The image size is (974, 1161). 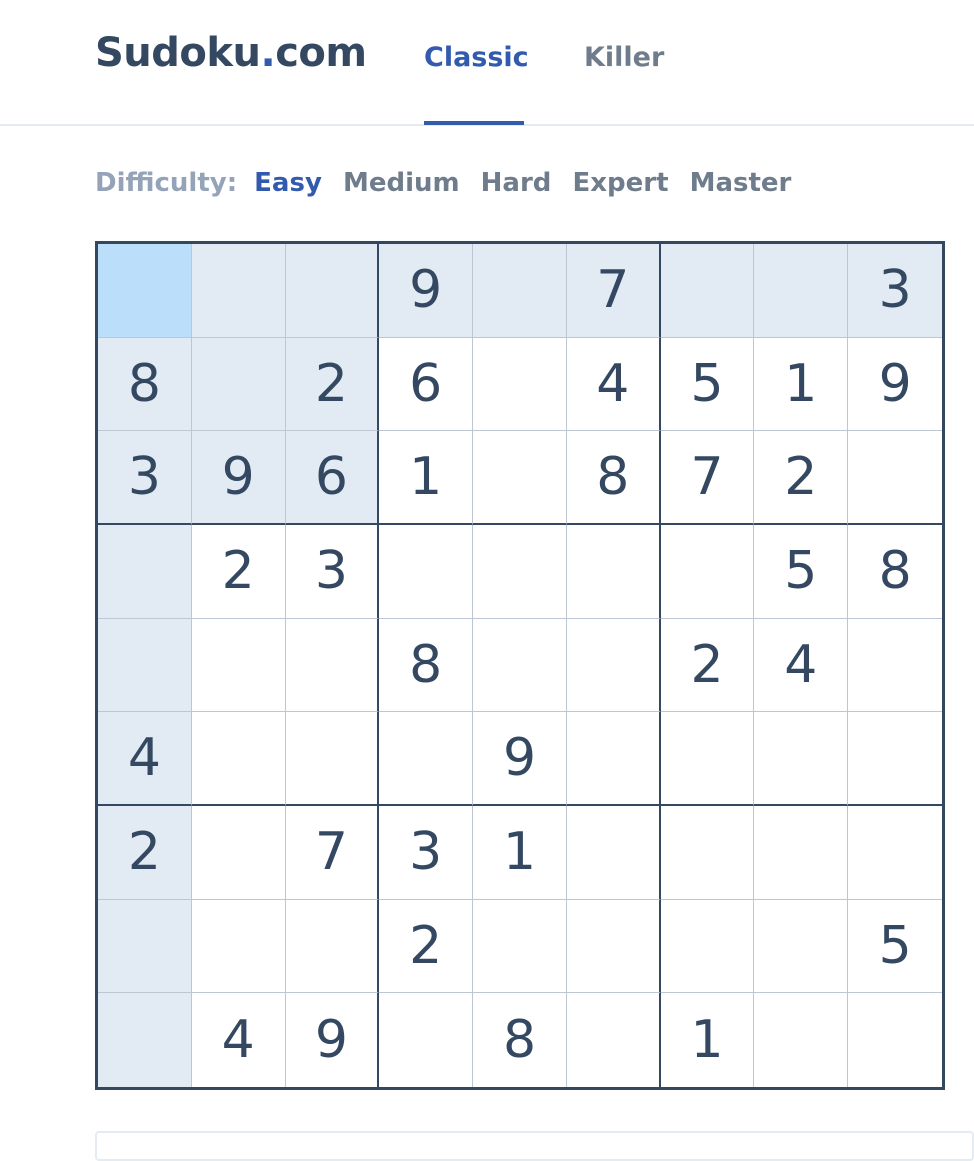 I want to click on board-cell-r1-c3, so click(x=332, y=291).